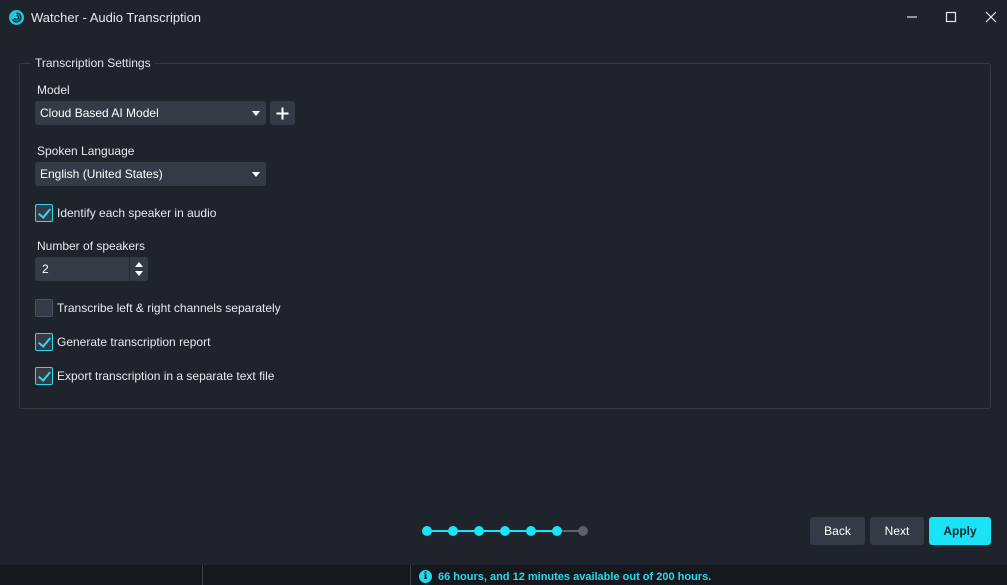 This screenshot has height=585, width=1007. Describe the element at coordinates (139, 273) in the screenshot. I see `decrement-arrow-icon` at that location.